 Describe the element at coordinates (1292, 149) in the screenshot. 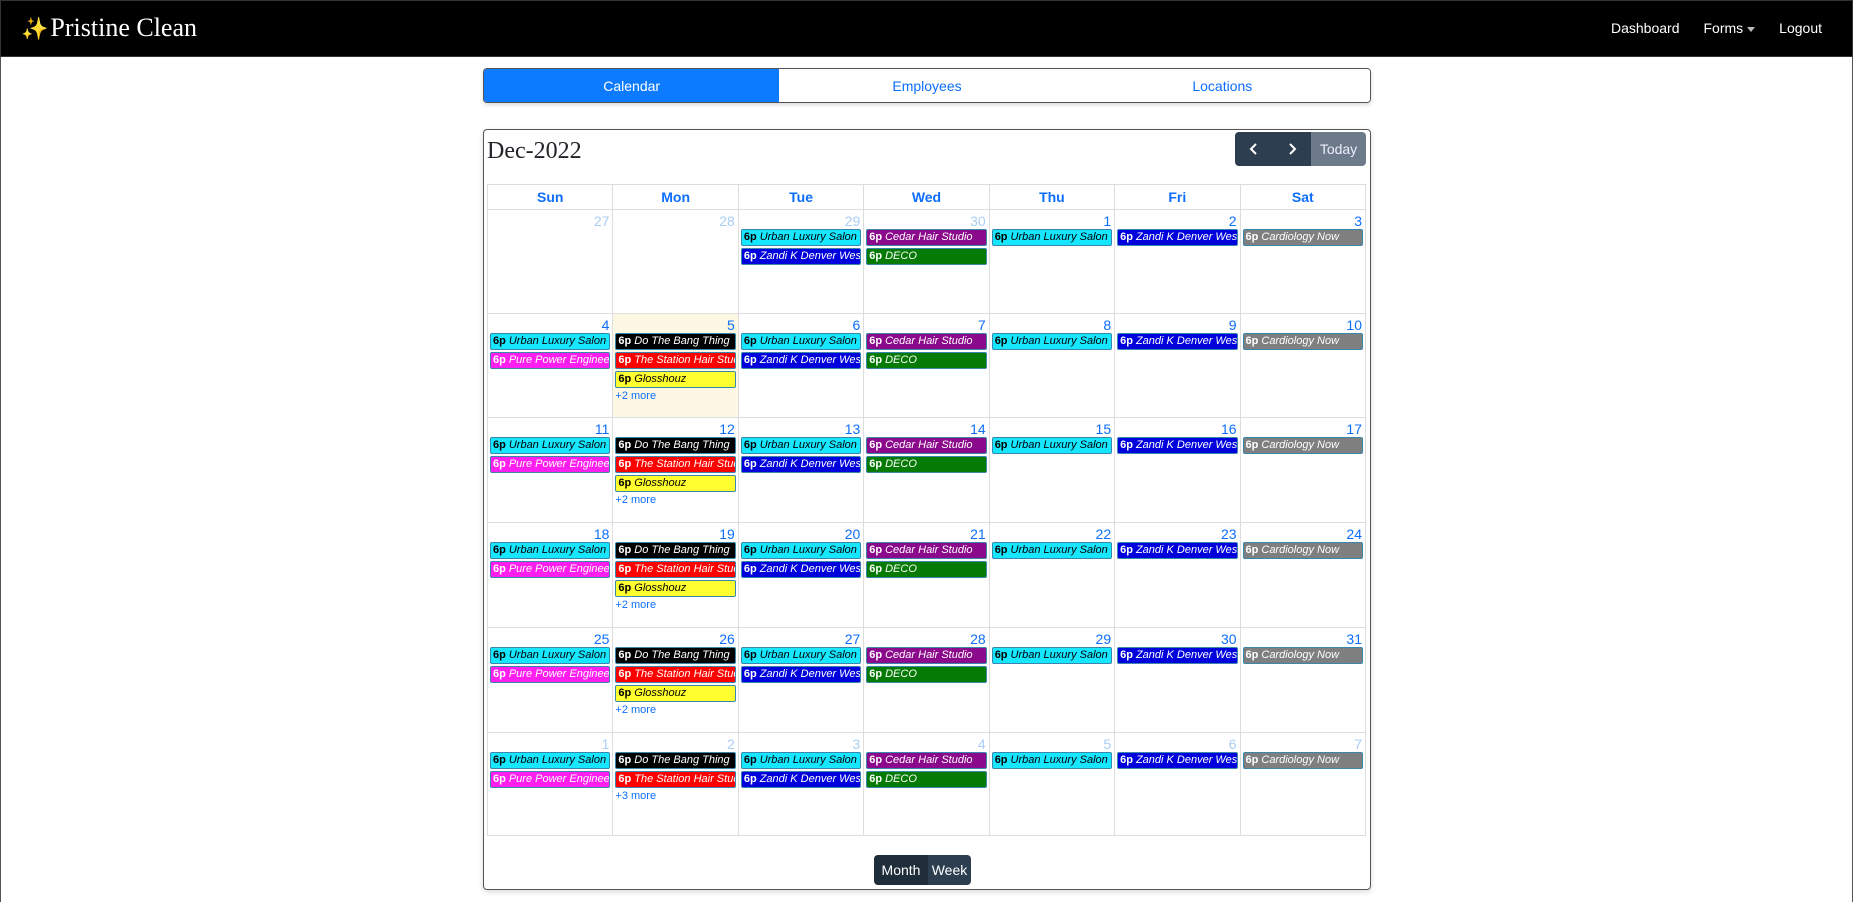

I see `next-month-button` at that location.